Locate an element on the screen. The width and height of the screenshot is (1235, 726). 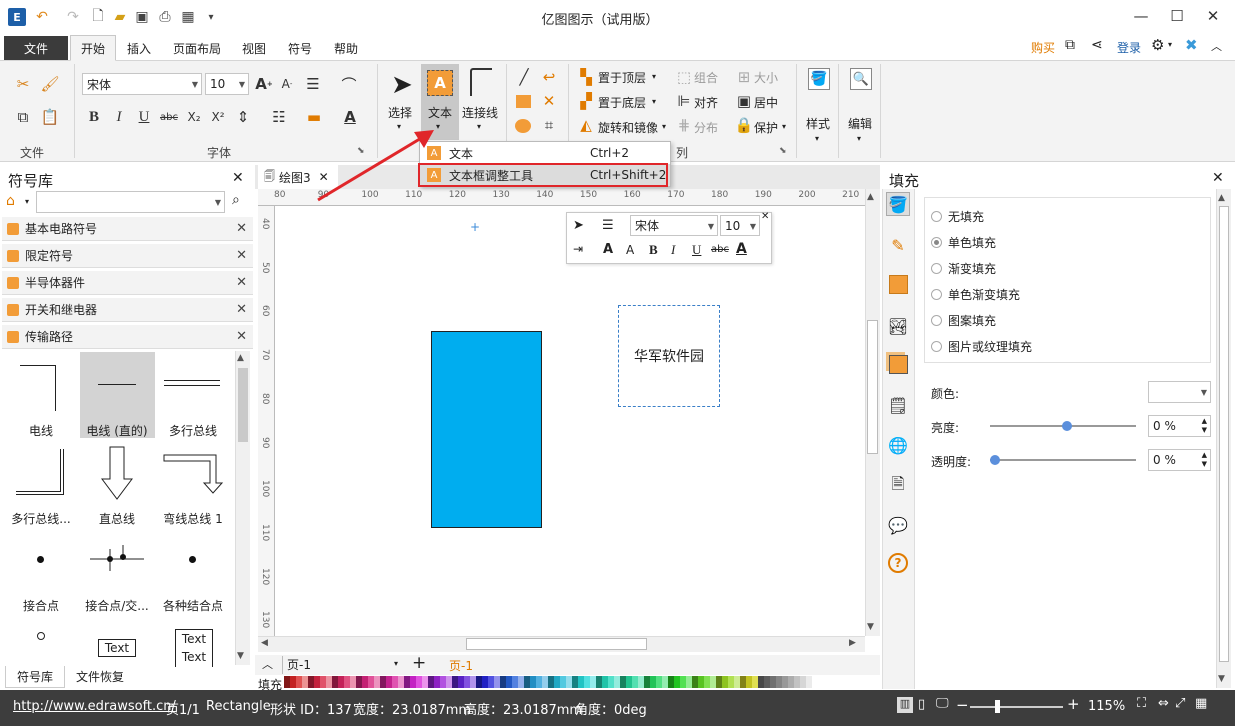
comment-icon: 💬 is located at coordinates (898, 525).